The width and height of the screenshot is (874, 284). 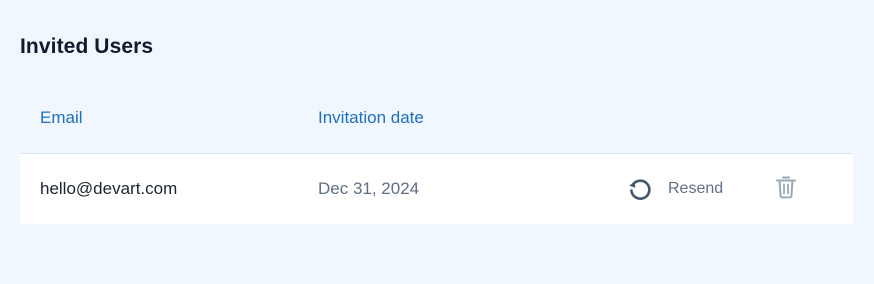 I want to click on refresh-icon, so click(x=640, y=189).